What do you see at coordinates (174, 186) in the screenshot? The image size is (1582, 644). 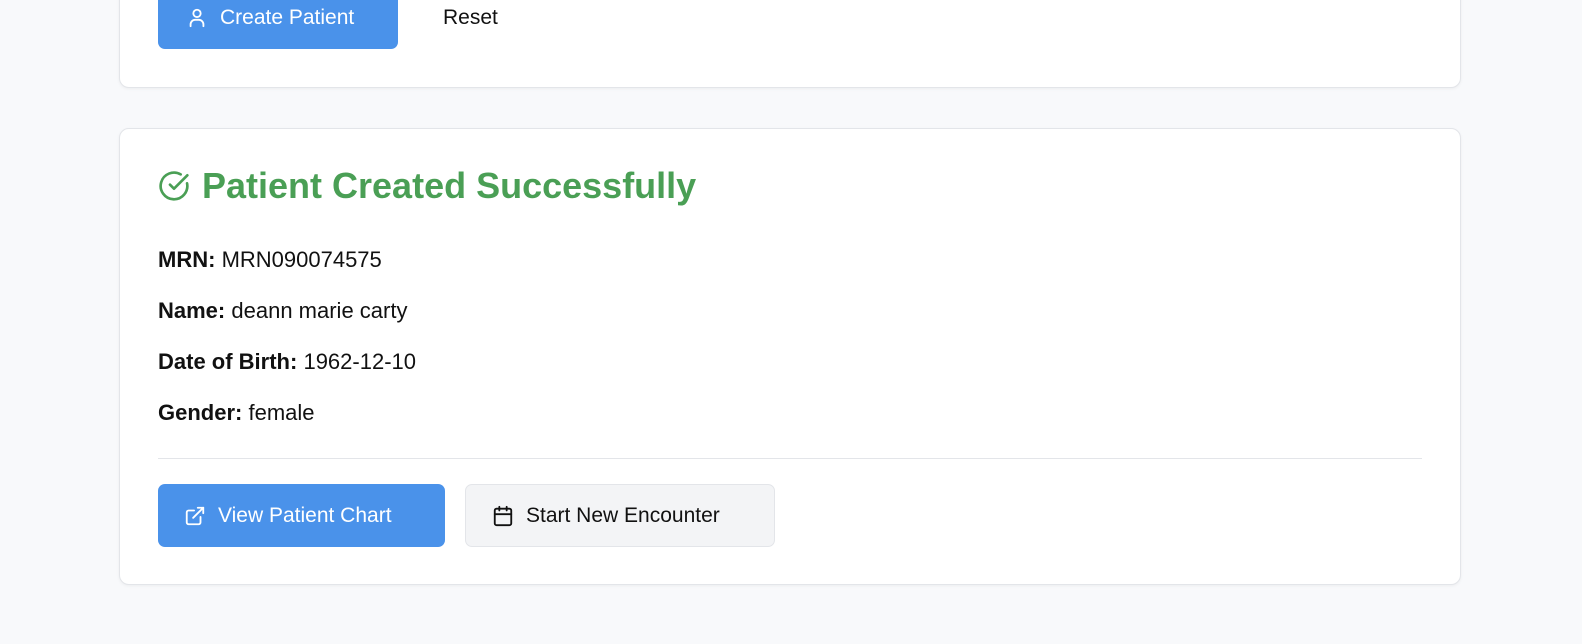 I see `check-circle-icon` at bounding box center [174, 186].